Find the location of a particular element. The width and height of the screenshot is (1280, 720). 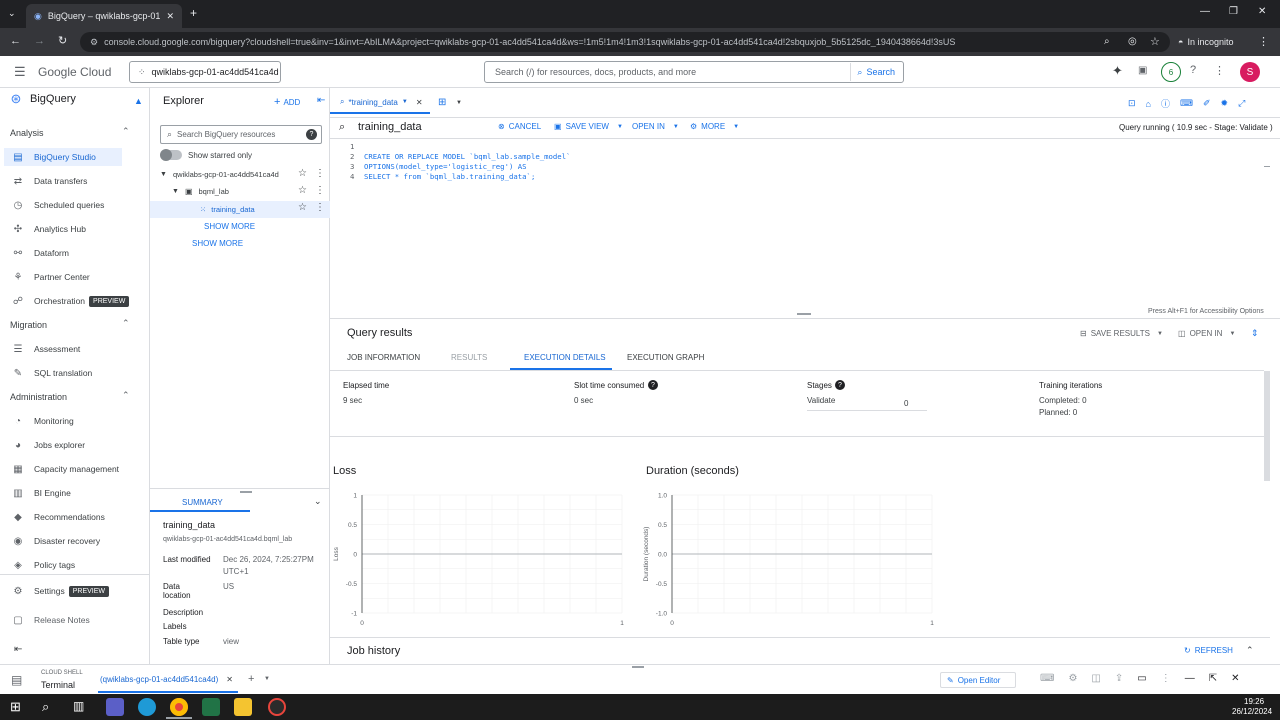

lightbulb-icon: ✹ is located at coordinates (1225, 103).